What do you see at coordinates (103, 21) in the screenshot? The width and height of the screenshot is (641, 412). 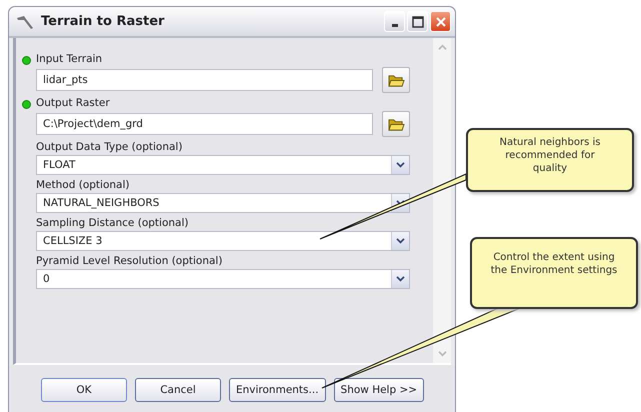 I see `window-title: Terrain to Raster` at bounding box center [103, 21].